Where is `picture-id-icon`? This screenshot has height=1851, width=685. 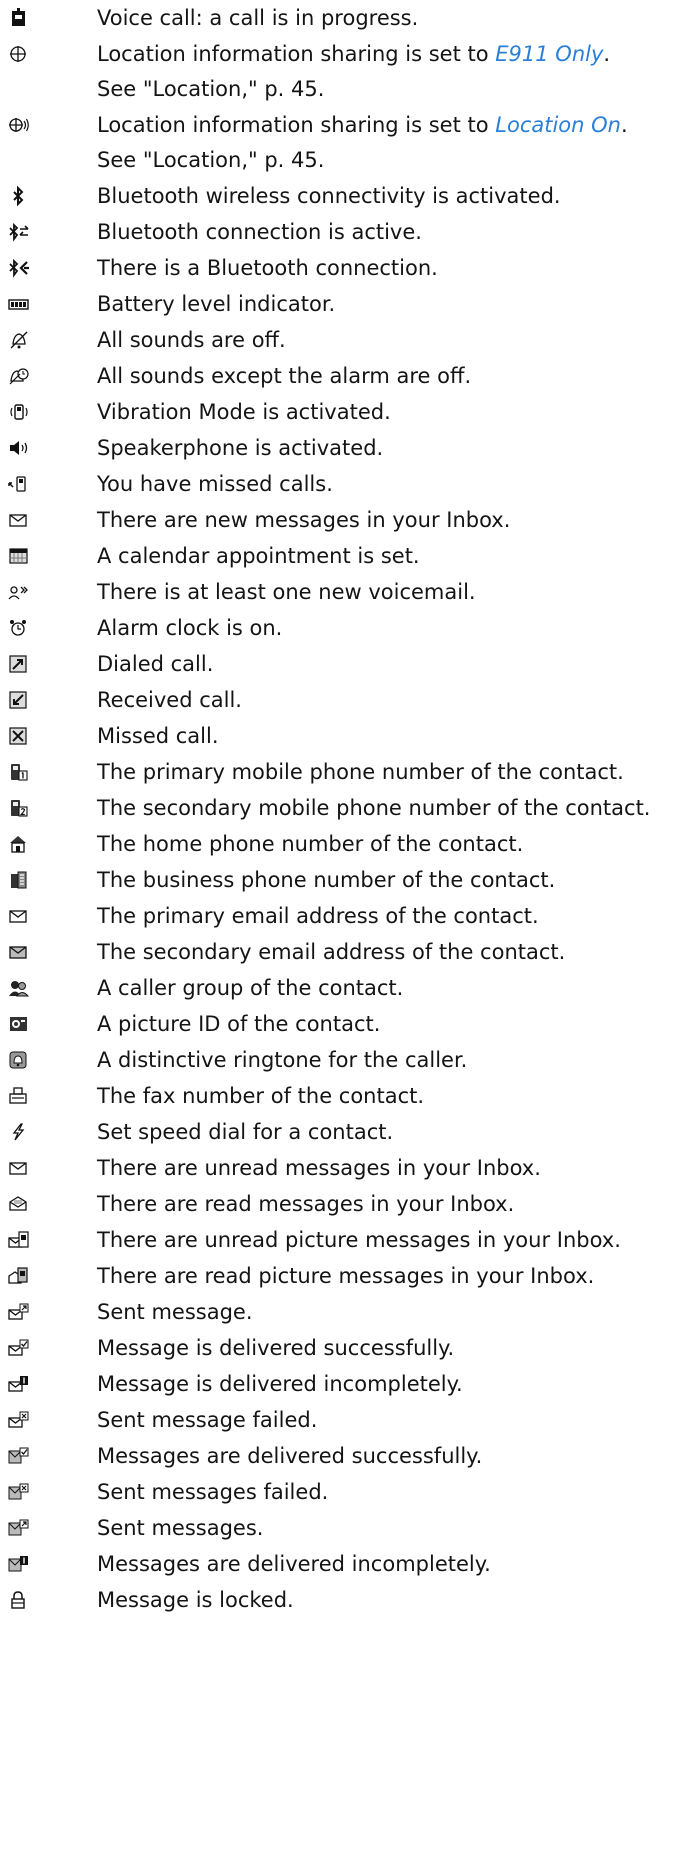
picture-id-icon is located at coordinates (19, 1024).